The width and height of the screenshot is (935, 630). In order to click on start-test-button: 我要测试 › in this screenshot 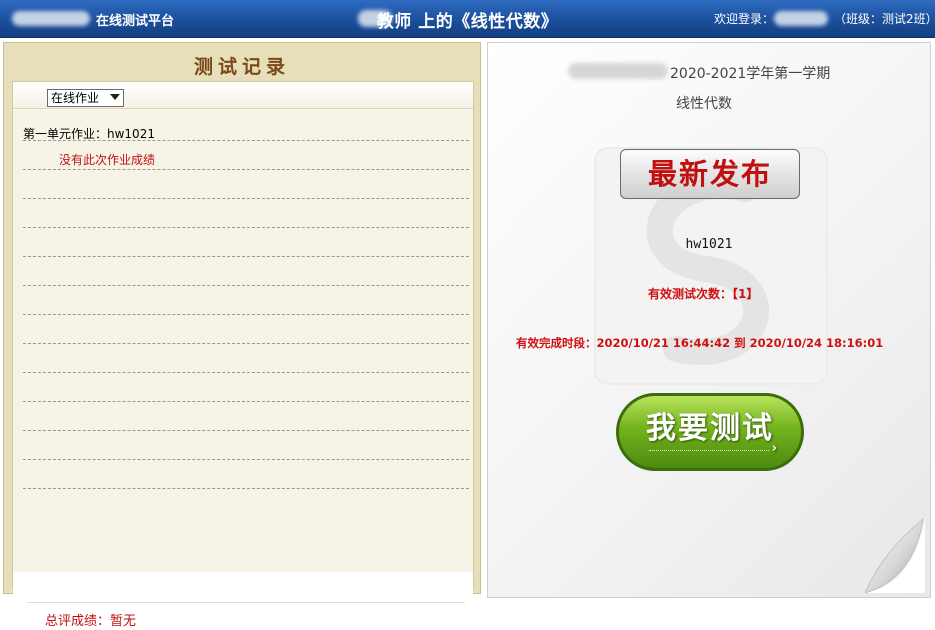, I will do `click(710, 432)`.